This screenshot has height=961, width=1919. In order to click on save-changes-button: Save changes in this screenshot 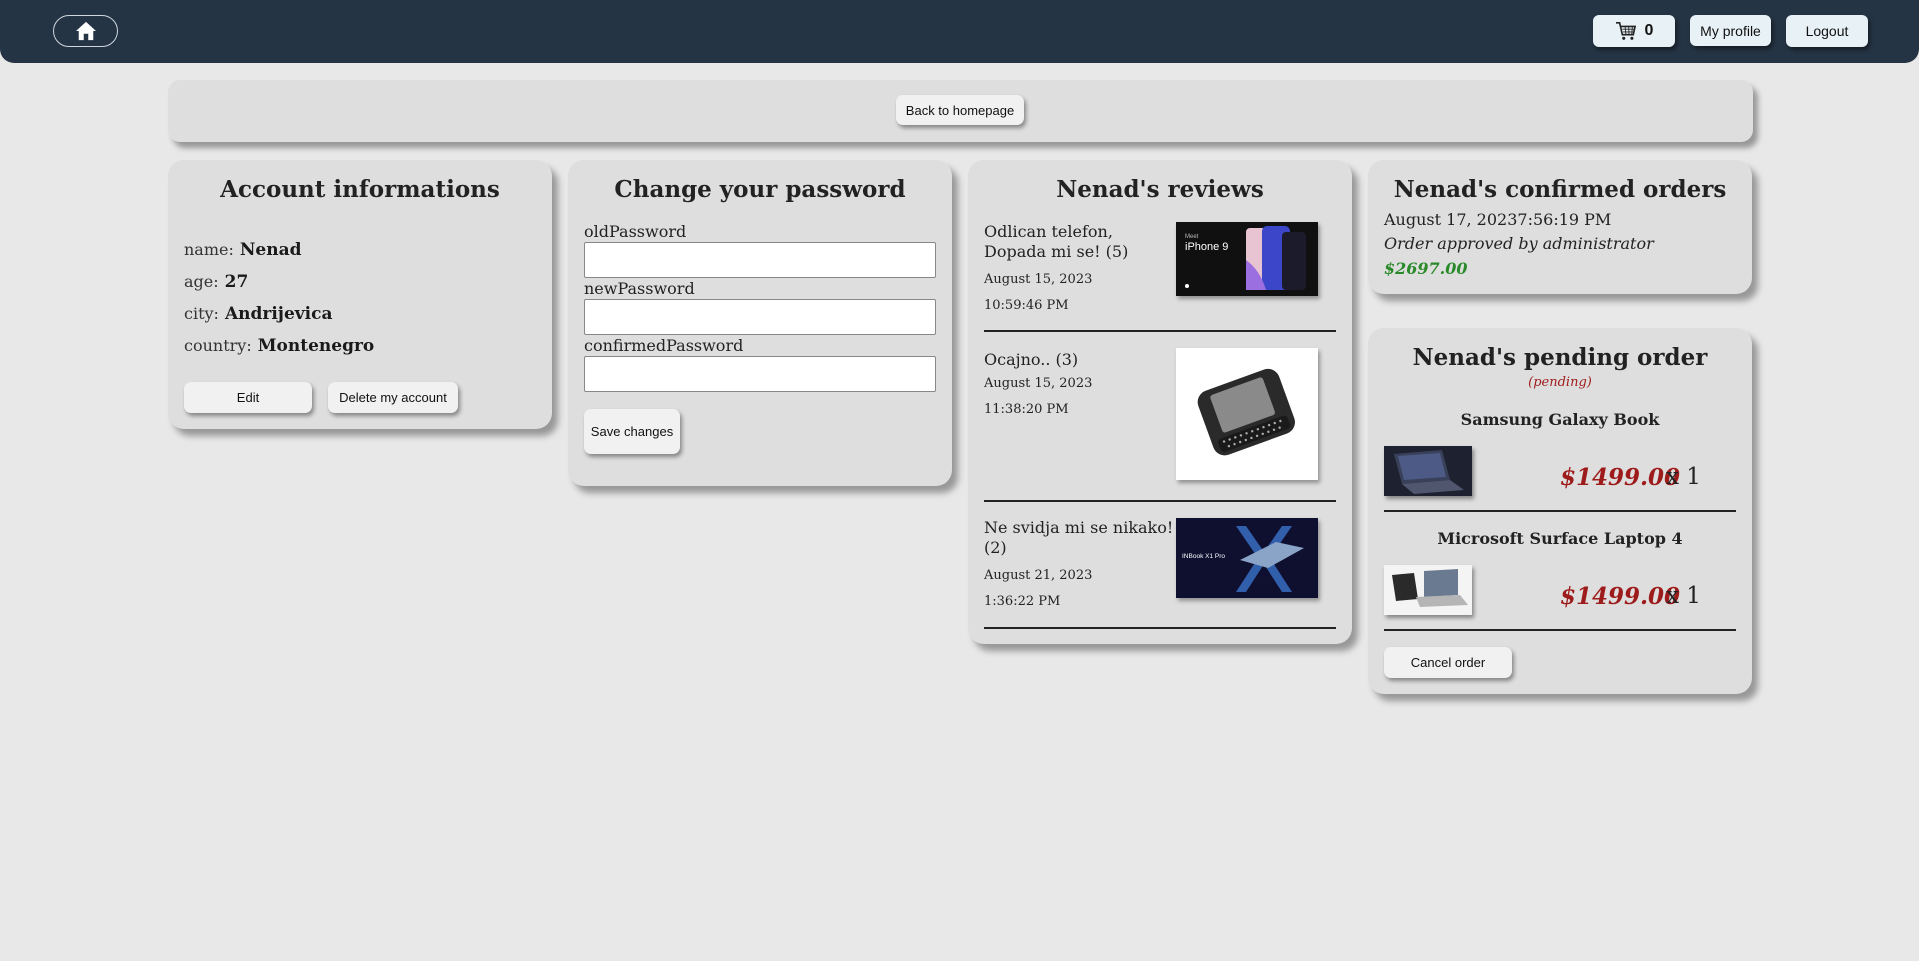, I will do `click(632, 431)`.